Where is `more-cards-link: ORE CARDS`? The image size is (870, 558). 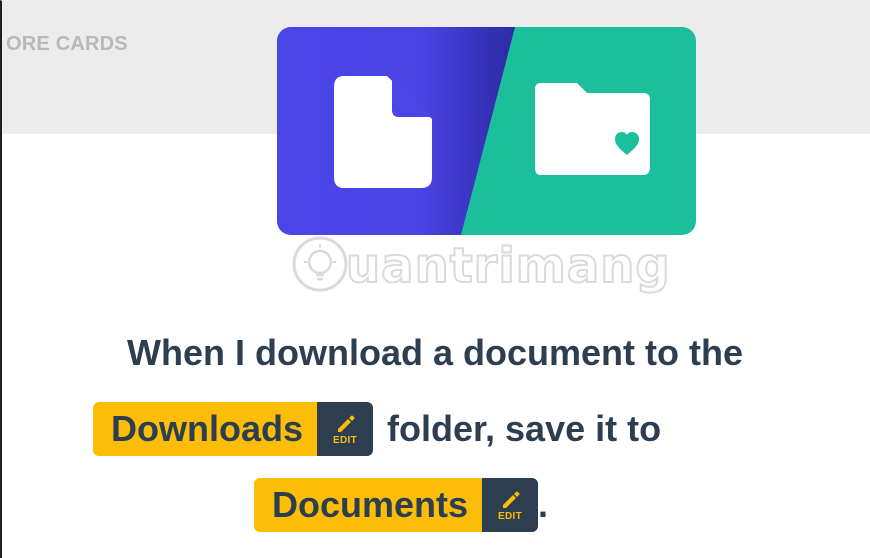 more-cards-link: ORE CARDS is located at coordinates (67, 44).